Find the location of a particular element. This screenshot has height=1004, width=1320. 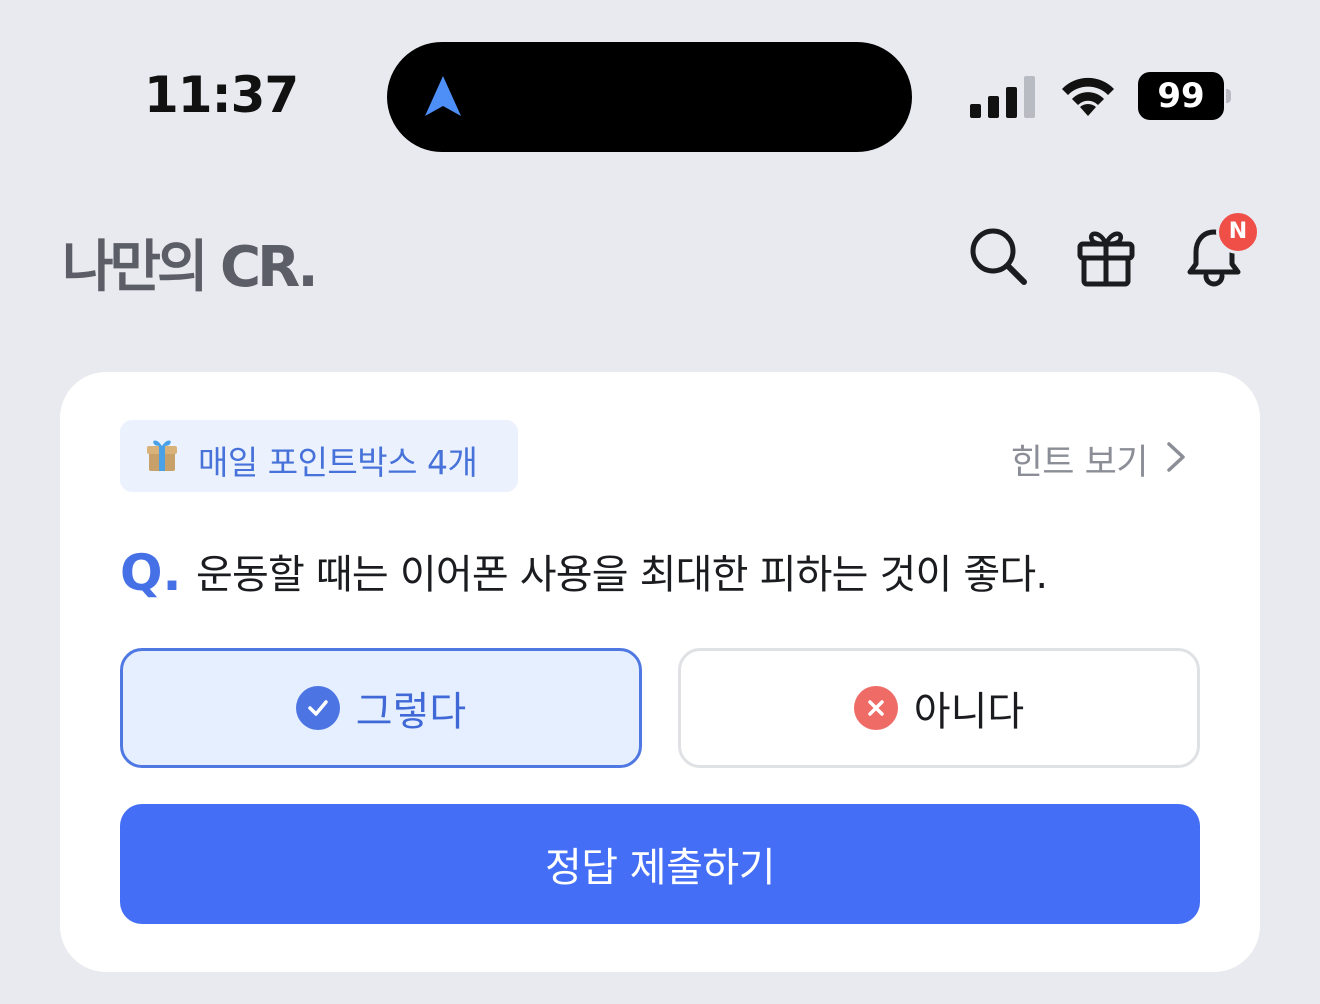

battery-level: 99 is located at coordinates (1181, 96).